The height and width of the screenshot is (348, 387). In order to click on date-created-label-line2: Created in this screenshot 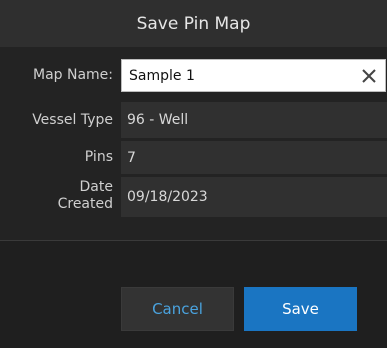, I will do `click(85, 204)`.